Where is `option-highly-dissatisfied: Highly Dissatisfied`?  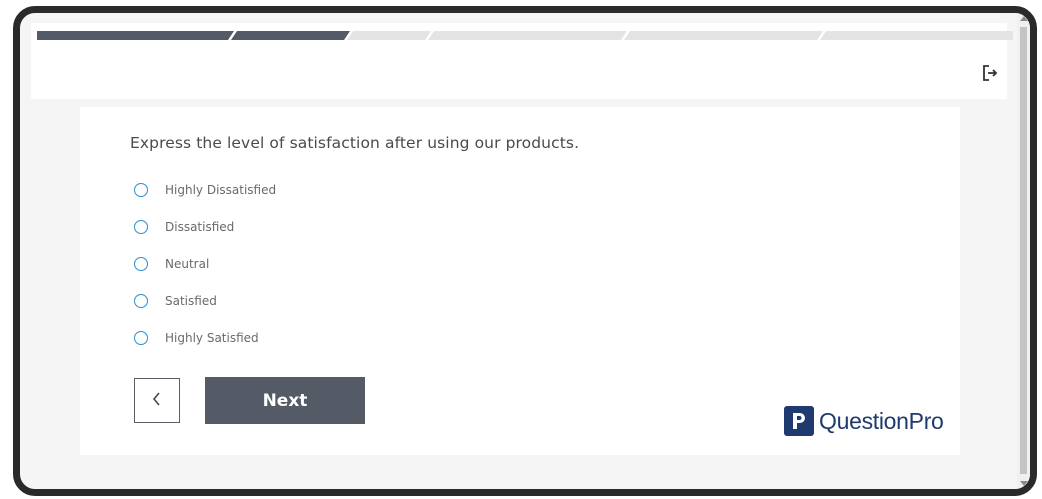 option-highly-dissatisfied: Highly Dissatisfied is located at coordinates (205, 189).